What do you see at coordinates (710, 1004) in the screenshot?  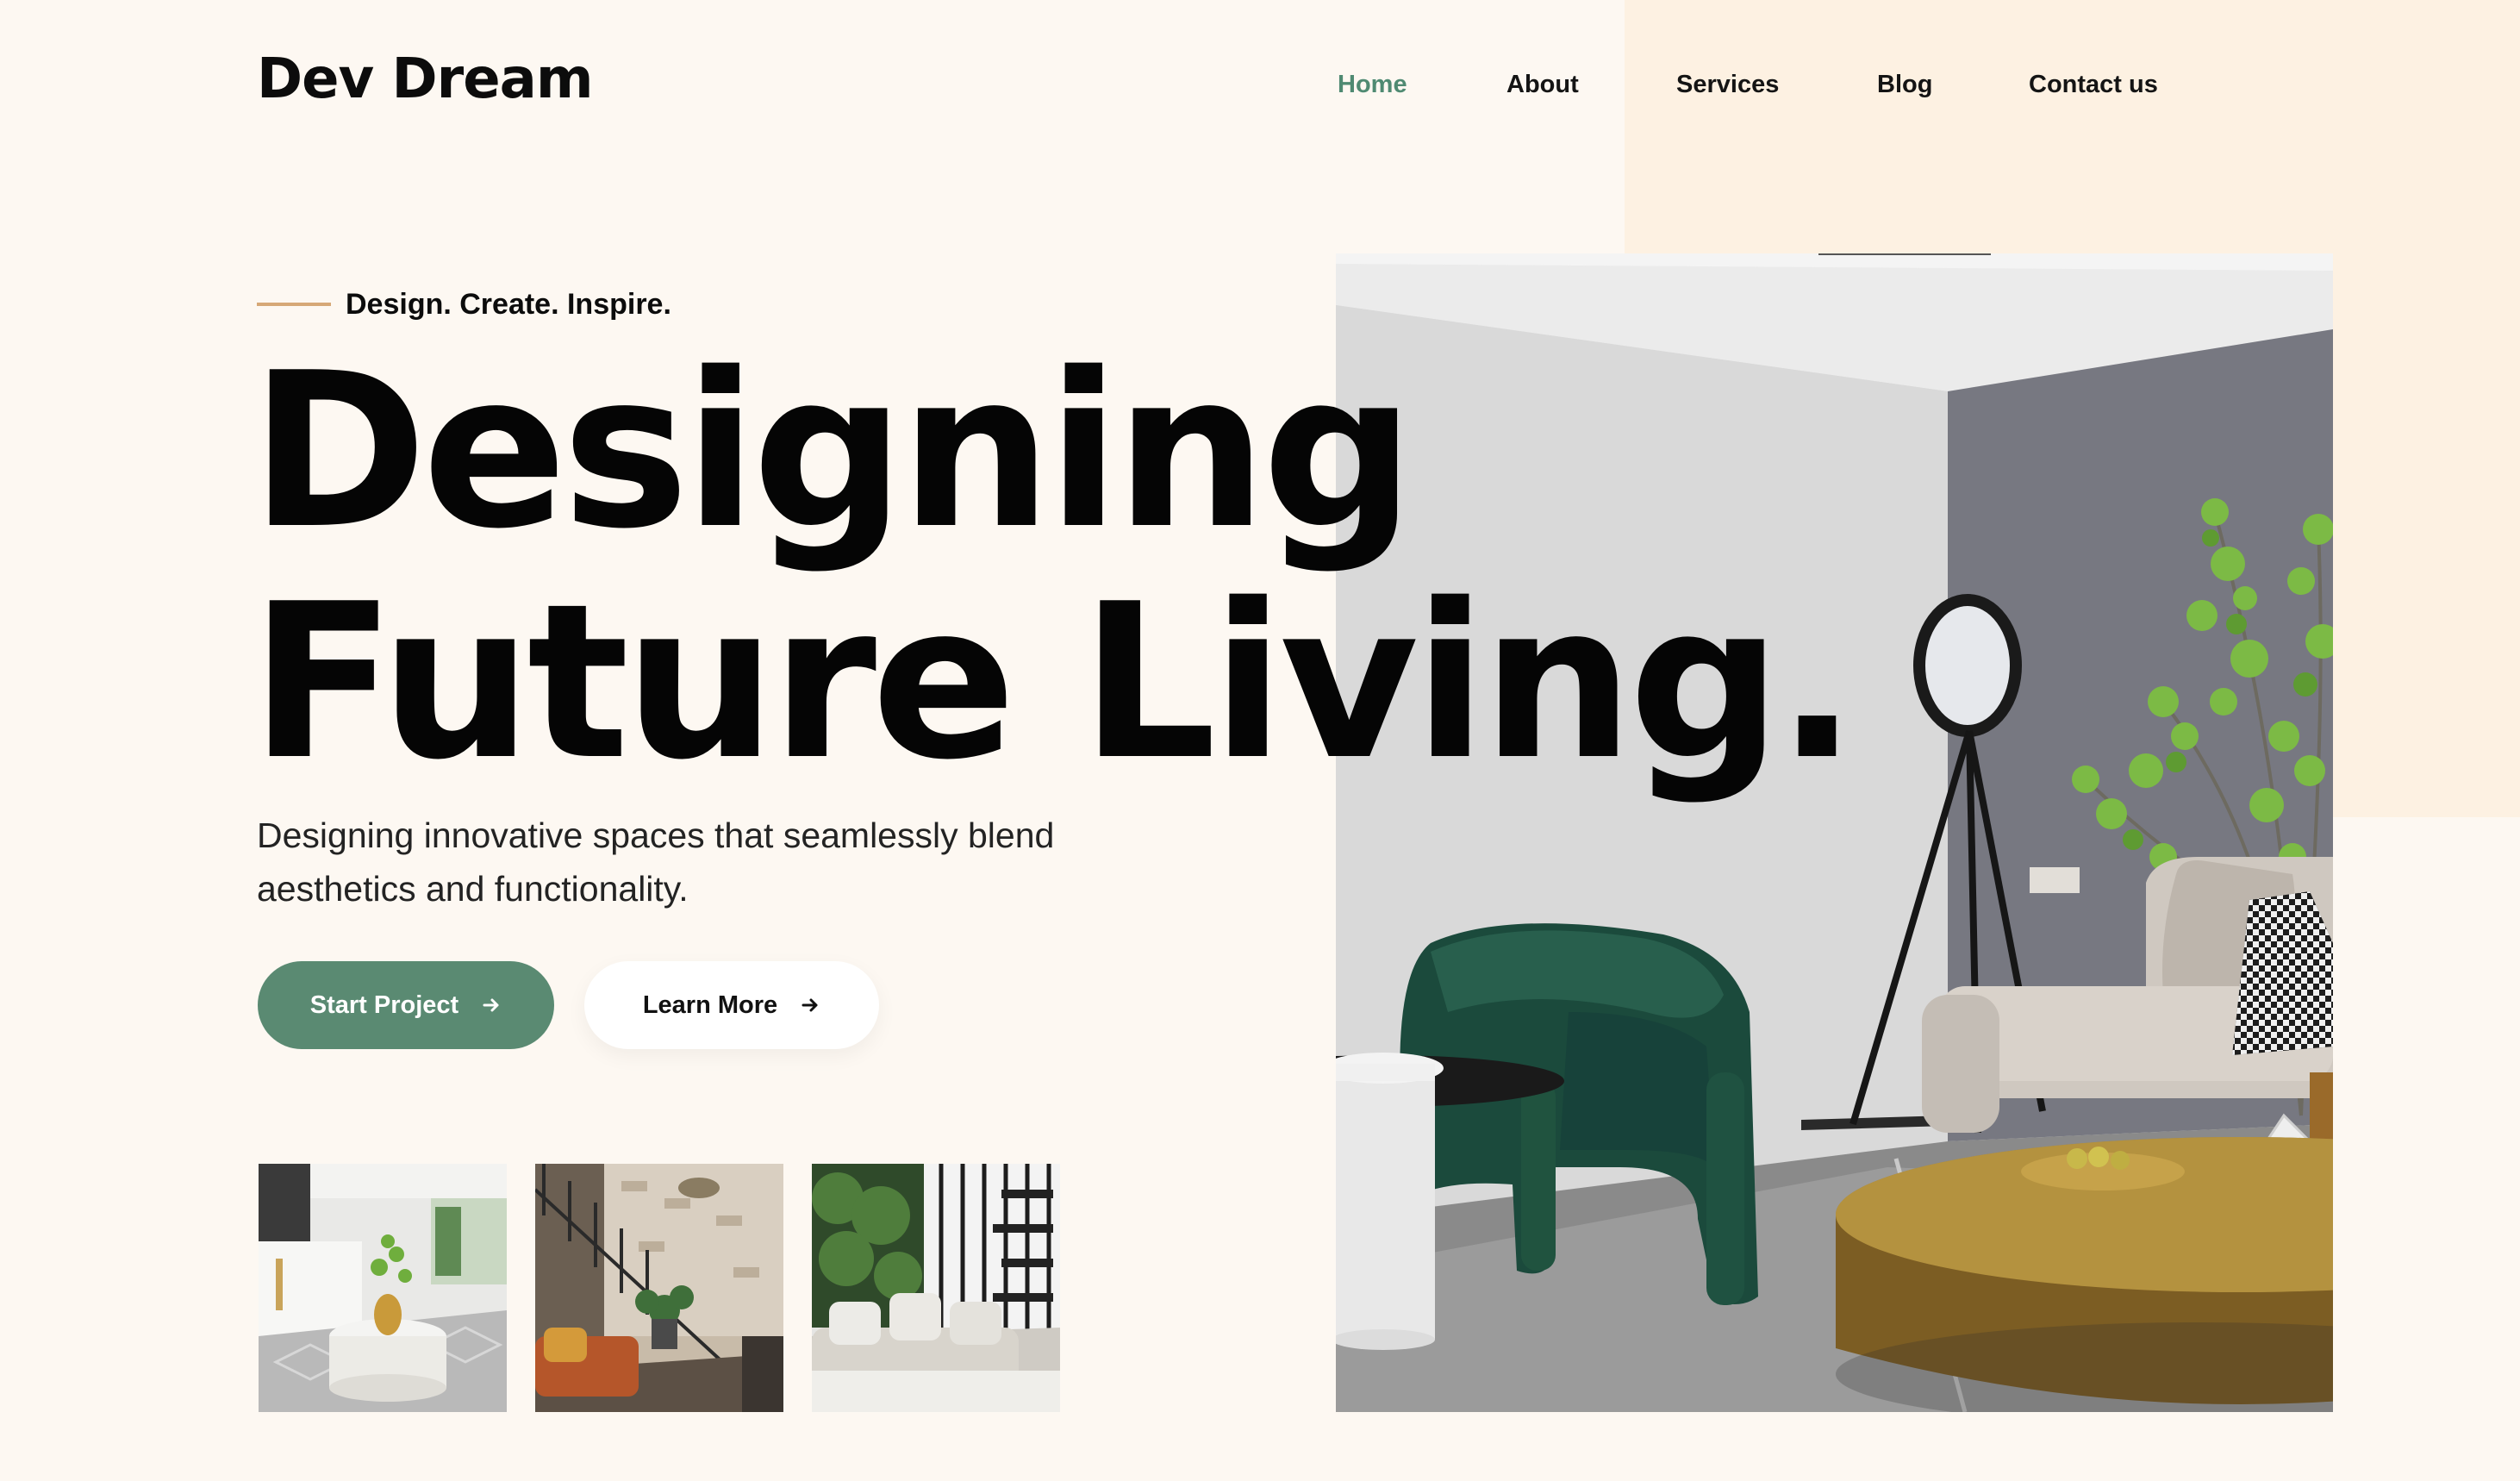 I see `learn-more-label: Learn More` at bounding box center [710, 1004].